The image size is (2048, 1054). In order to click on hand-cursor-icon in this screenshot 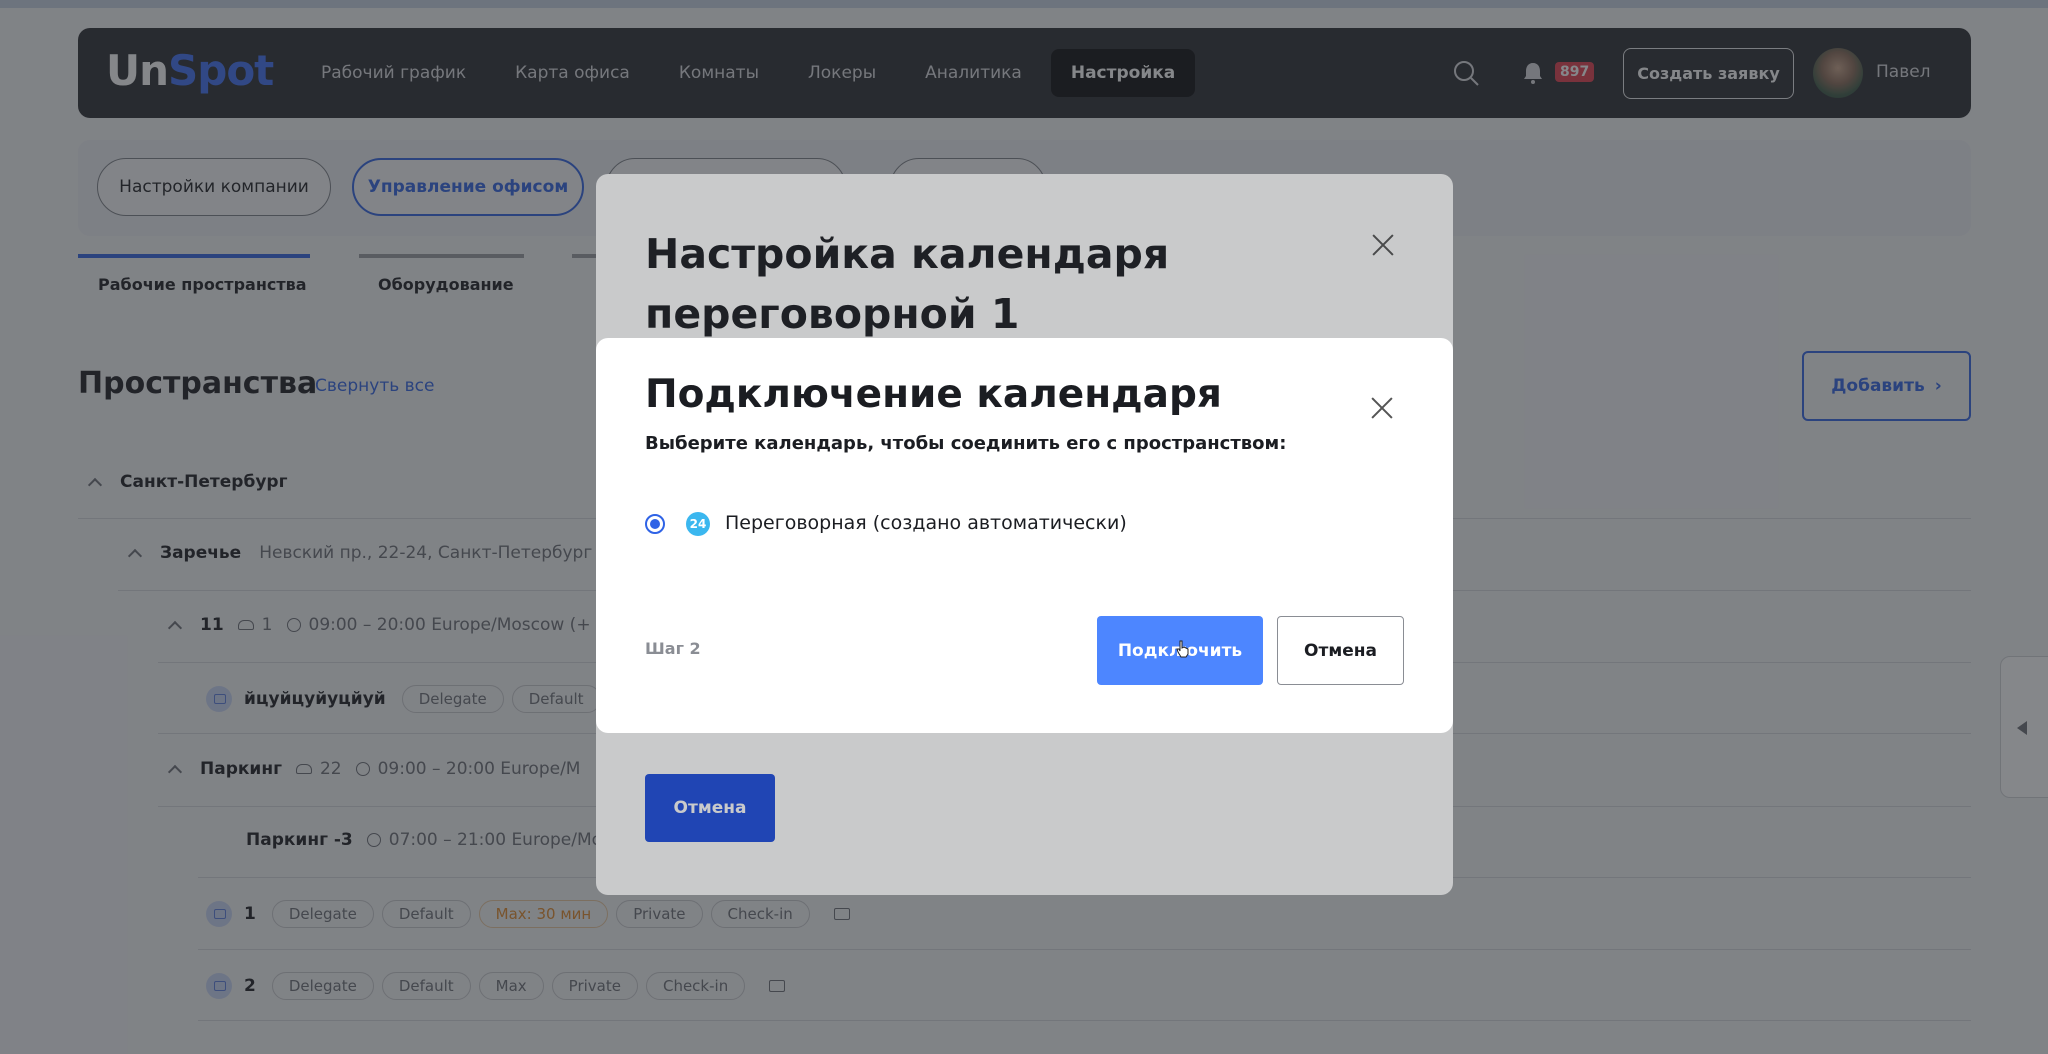, I will do `click(1182, 649)`.